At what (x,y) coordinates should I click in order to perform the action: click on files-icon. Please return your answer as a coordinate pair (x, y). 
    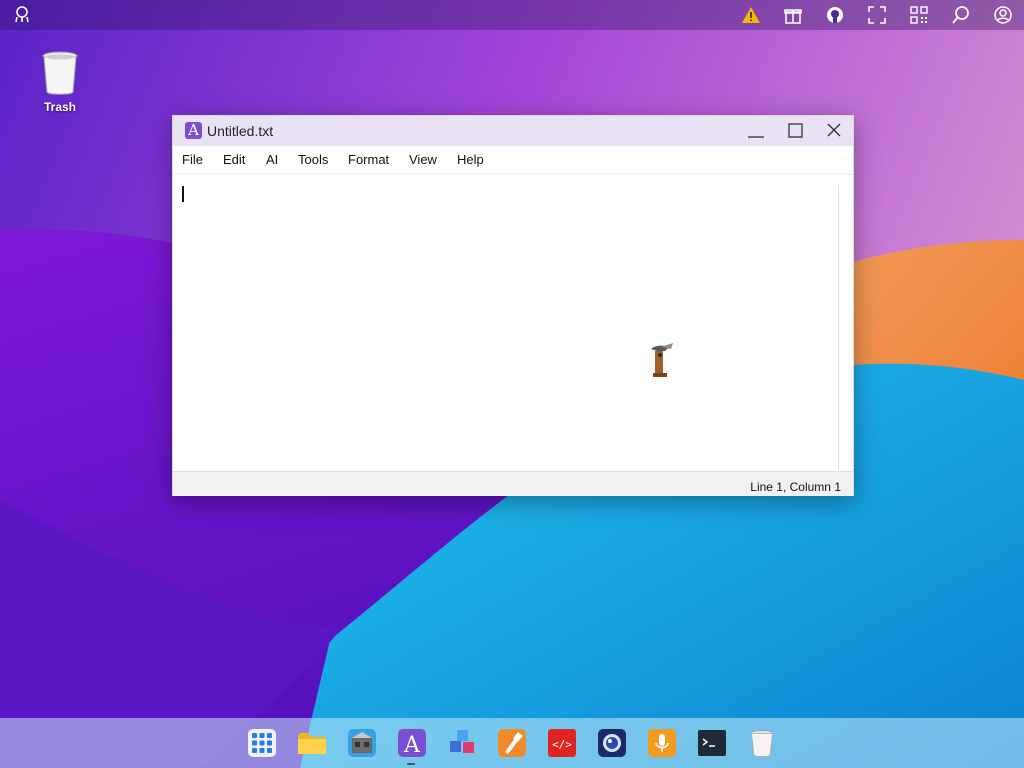
    Looking at the image, I should click on (312, 743).